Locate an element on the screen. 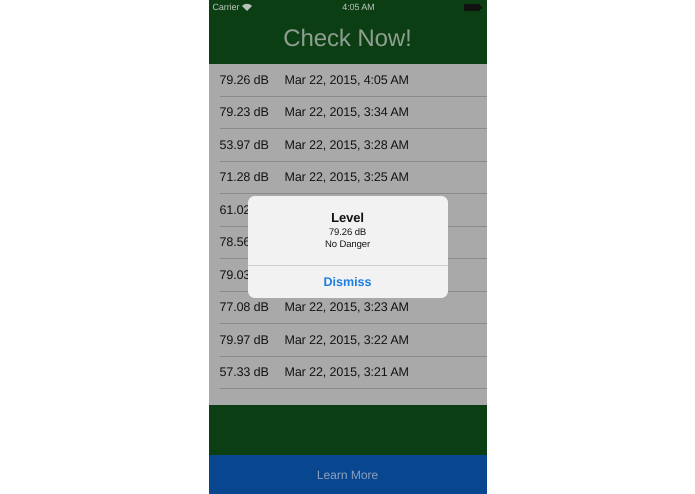 The height and width of the screenshot is (494, 695). reading-level: 77.08 dB is located at coordinates (245, 307).